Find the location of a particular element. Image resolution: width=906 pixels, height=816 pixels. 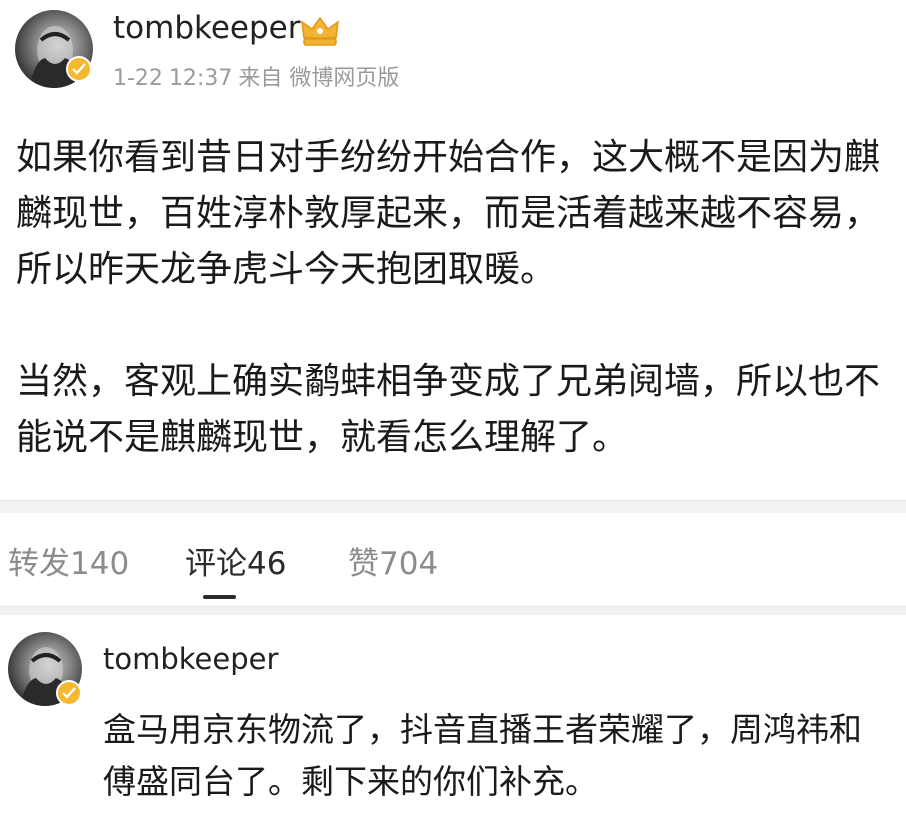

active-tab-indicator is located at coordinates (219, 597).